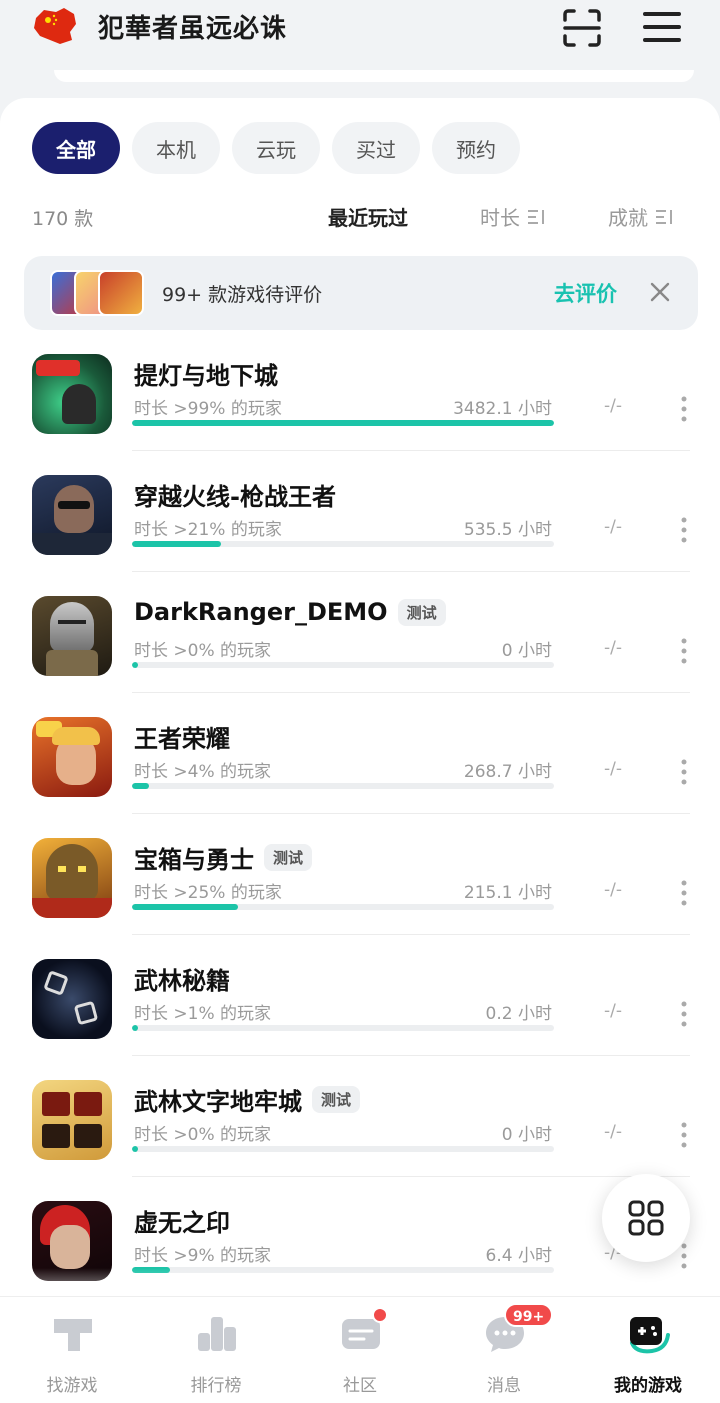 This screenshot has width=720, height=1403. I want to click on tab-all: 全部, so click(76, 148).